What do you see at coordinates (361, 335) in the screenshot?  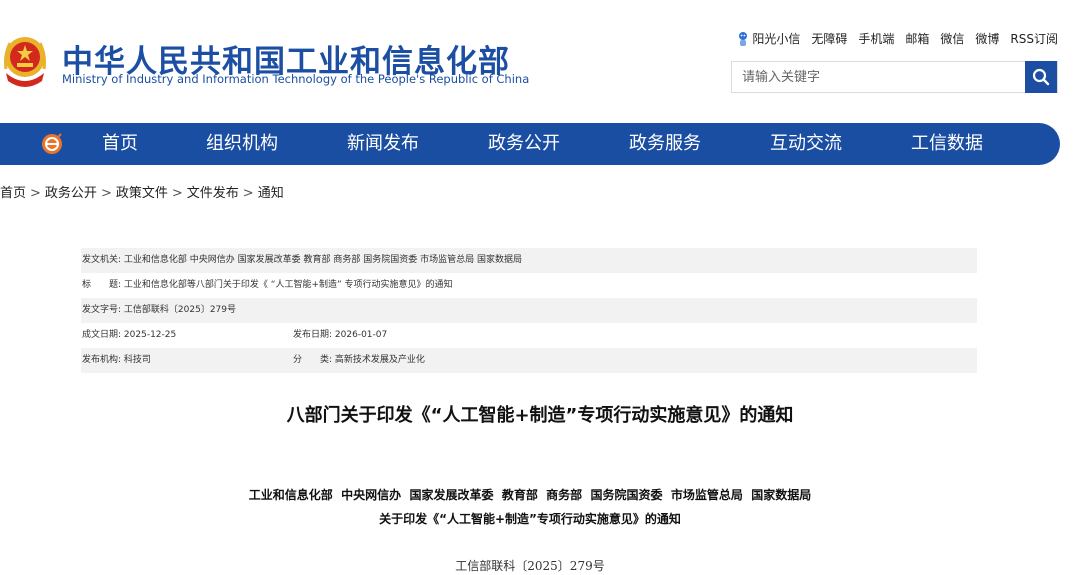 I see `info-value: 2026-01-07` at bounding box center [361, 335].